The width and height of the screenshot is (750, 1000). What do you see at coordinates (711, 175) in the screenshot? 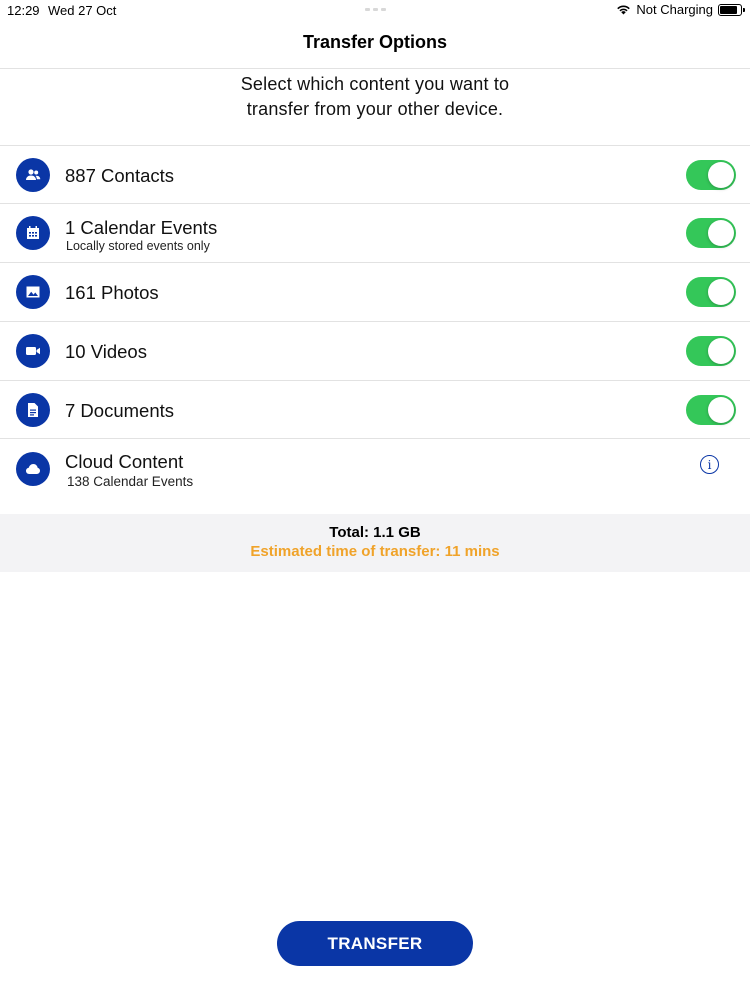
I see `contacts-toggle` at bounding box center [711, 175].